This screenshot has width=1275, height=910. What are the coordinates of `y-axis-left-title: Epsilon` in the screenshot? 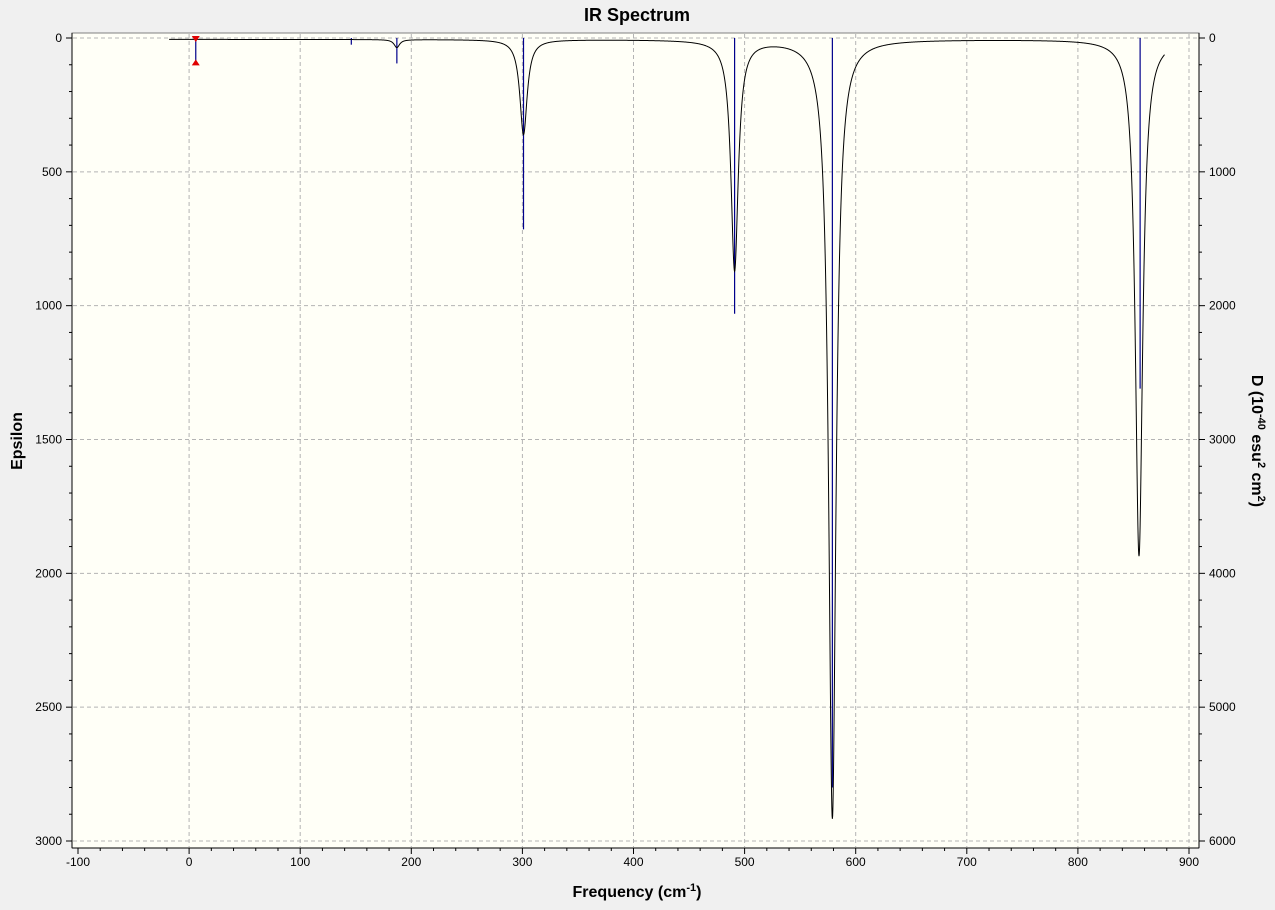 It's located at (17, 441).